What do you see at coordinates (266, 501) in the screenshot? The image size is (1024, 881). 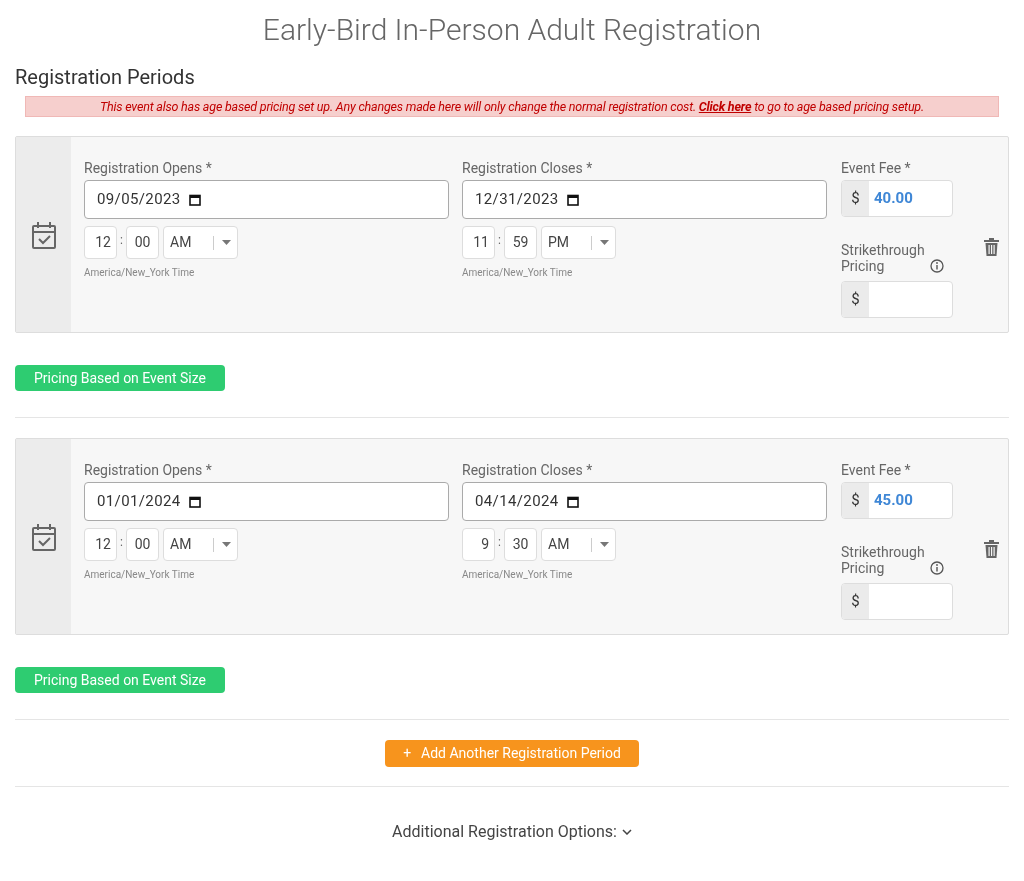 I see `date-field: 01/01/2024` at bounding box center [266, 501].